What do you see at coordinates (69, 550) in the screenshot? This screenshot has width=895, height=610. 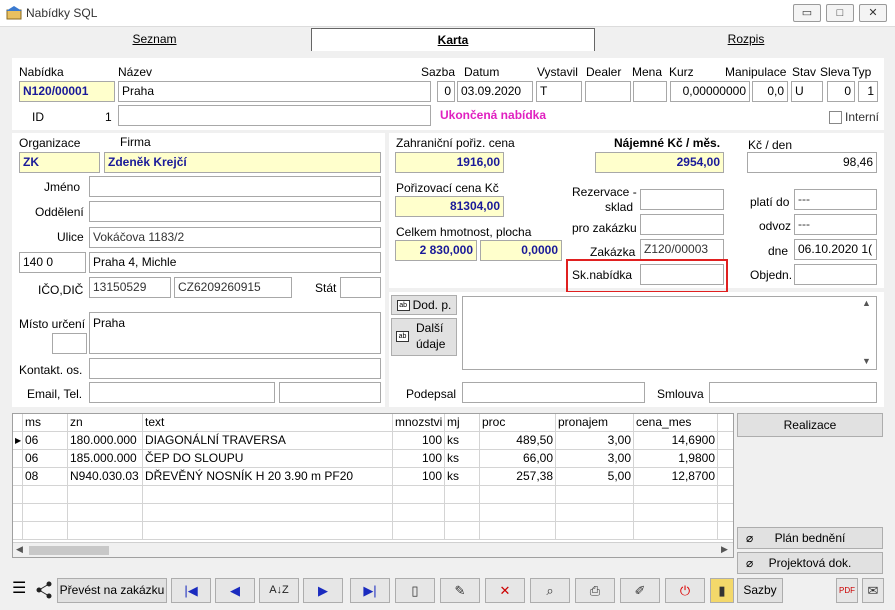 I see `scrollbar-thumb` at bounding box center [69, 550].